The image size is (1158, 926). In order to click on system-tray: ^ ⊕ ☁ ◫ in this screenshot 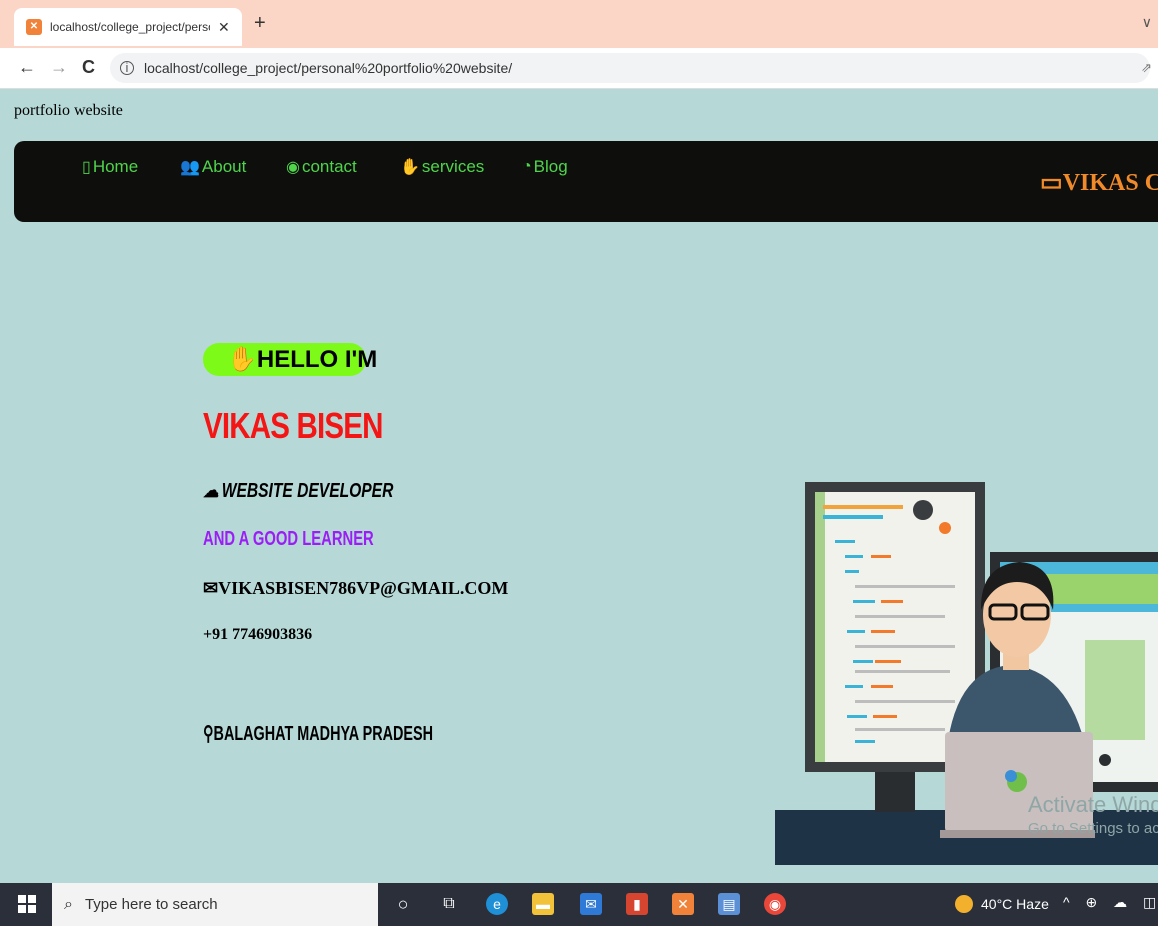, I will do `click(1110, 902)`.